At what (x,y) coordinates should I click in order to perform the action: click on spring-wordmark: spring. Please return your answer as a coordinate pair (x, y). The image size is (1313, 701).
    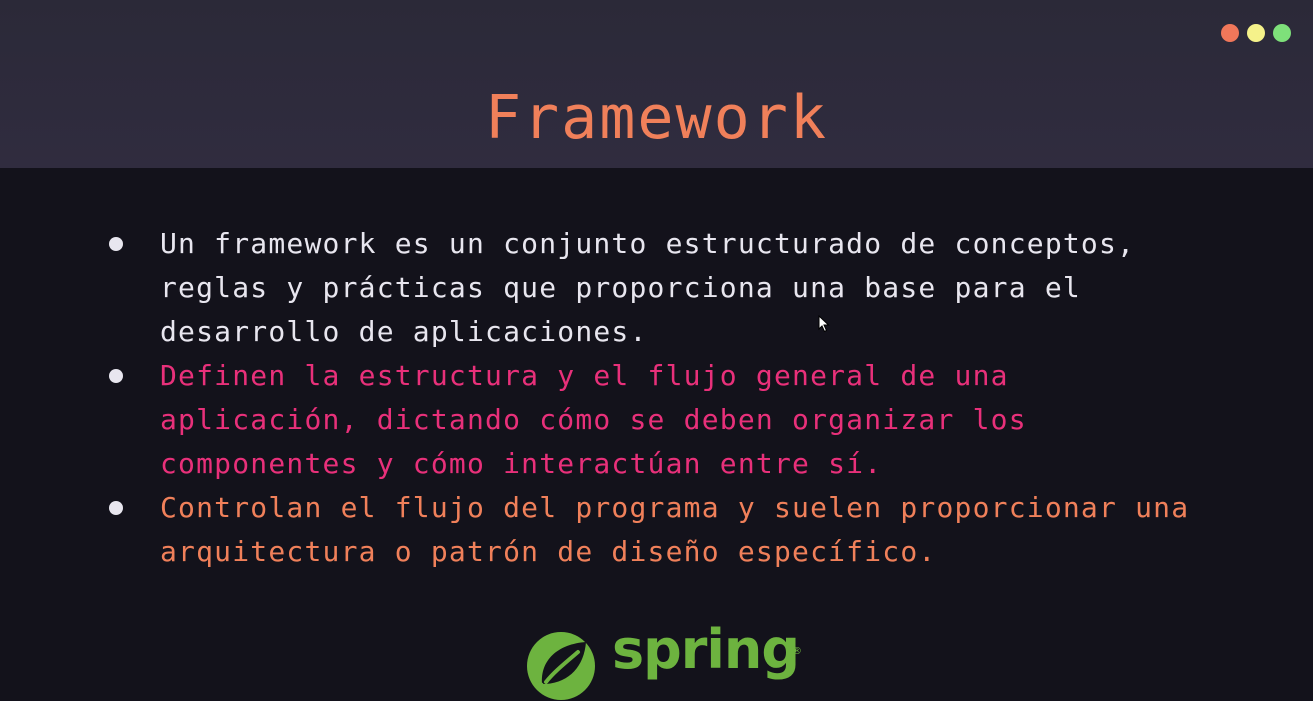
    Looking at the image, I should click on (706, 649).